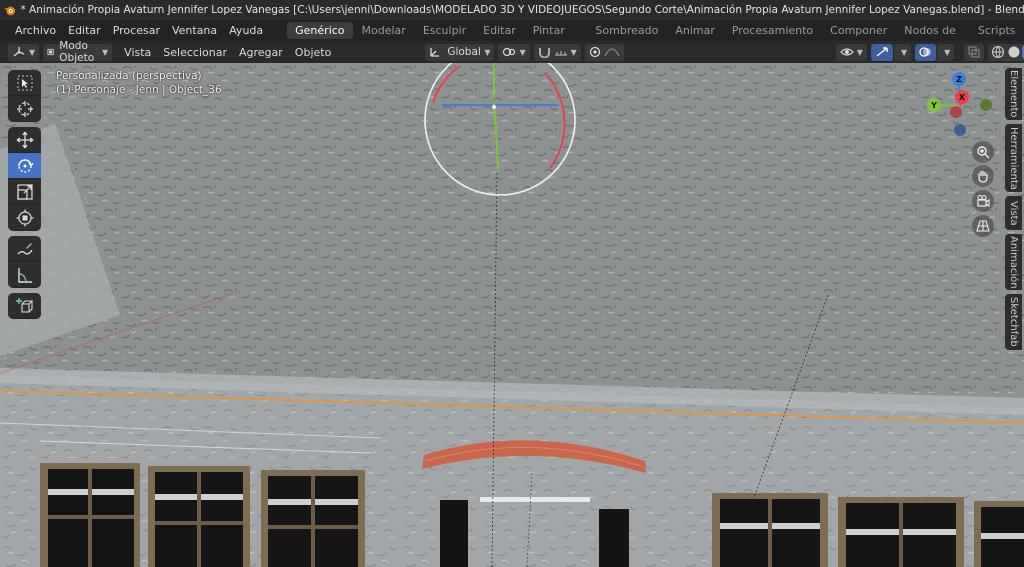  What do you see at coordinates (246, 30) in the screenshot?
I see `menu-ayuda: Ayuda` at bounding box center [246, 30].